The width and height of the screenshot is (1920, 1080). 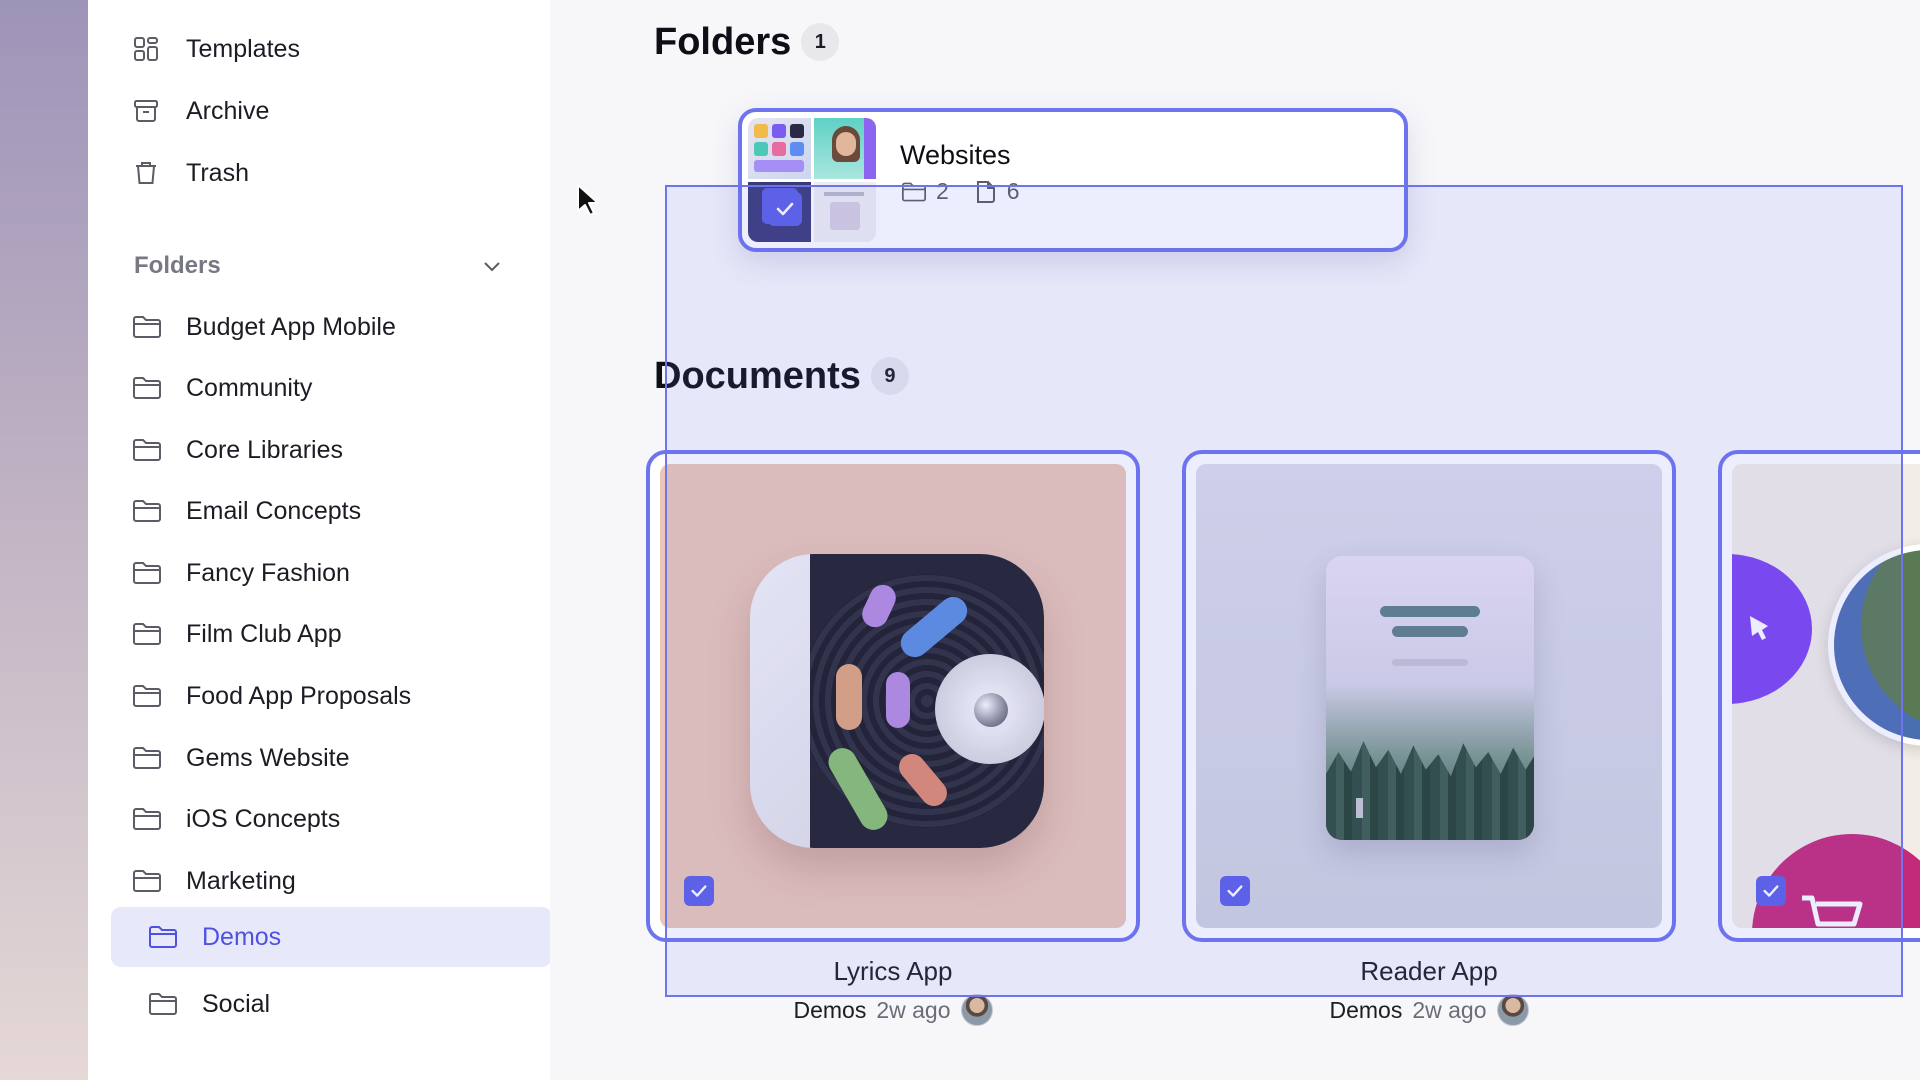 What do you see at coordinates (319, 266) in the screenshot?
I see `folders-section-header: Folders` at bounding box center [319, 266].